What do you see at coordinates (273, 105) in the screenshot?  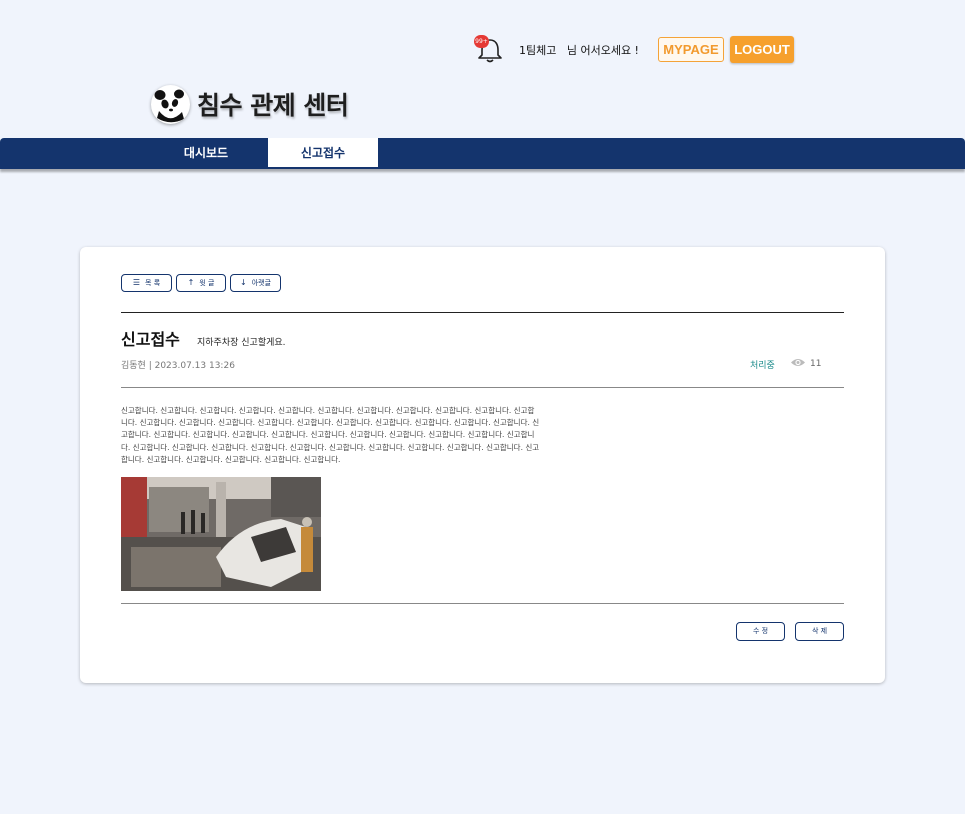 I see `site-title: 침수 관제 센터` at bounding box center [273, 105].